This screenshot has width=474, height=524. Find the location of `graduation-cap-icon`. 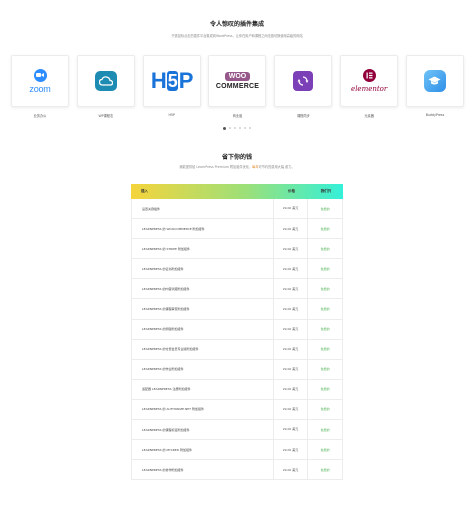

graduation-cap-icon is located at coordinates (434, 81).